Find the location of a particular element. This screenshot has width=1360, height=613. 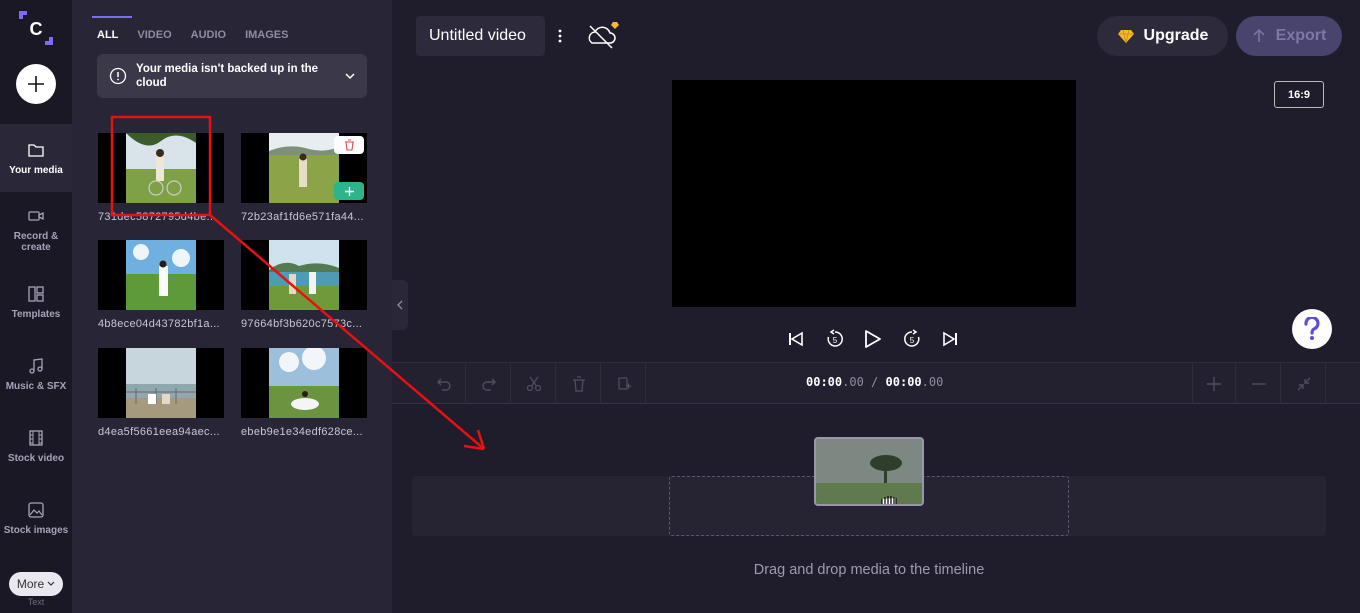

nav-templates: Templates is located at coordinates (36, 302).